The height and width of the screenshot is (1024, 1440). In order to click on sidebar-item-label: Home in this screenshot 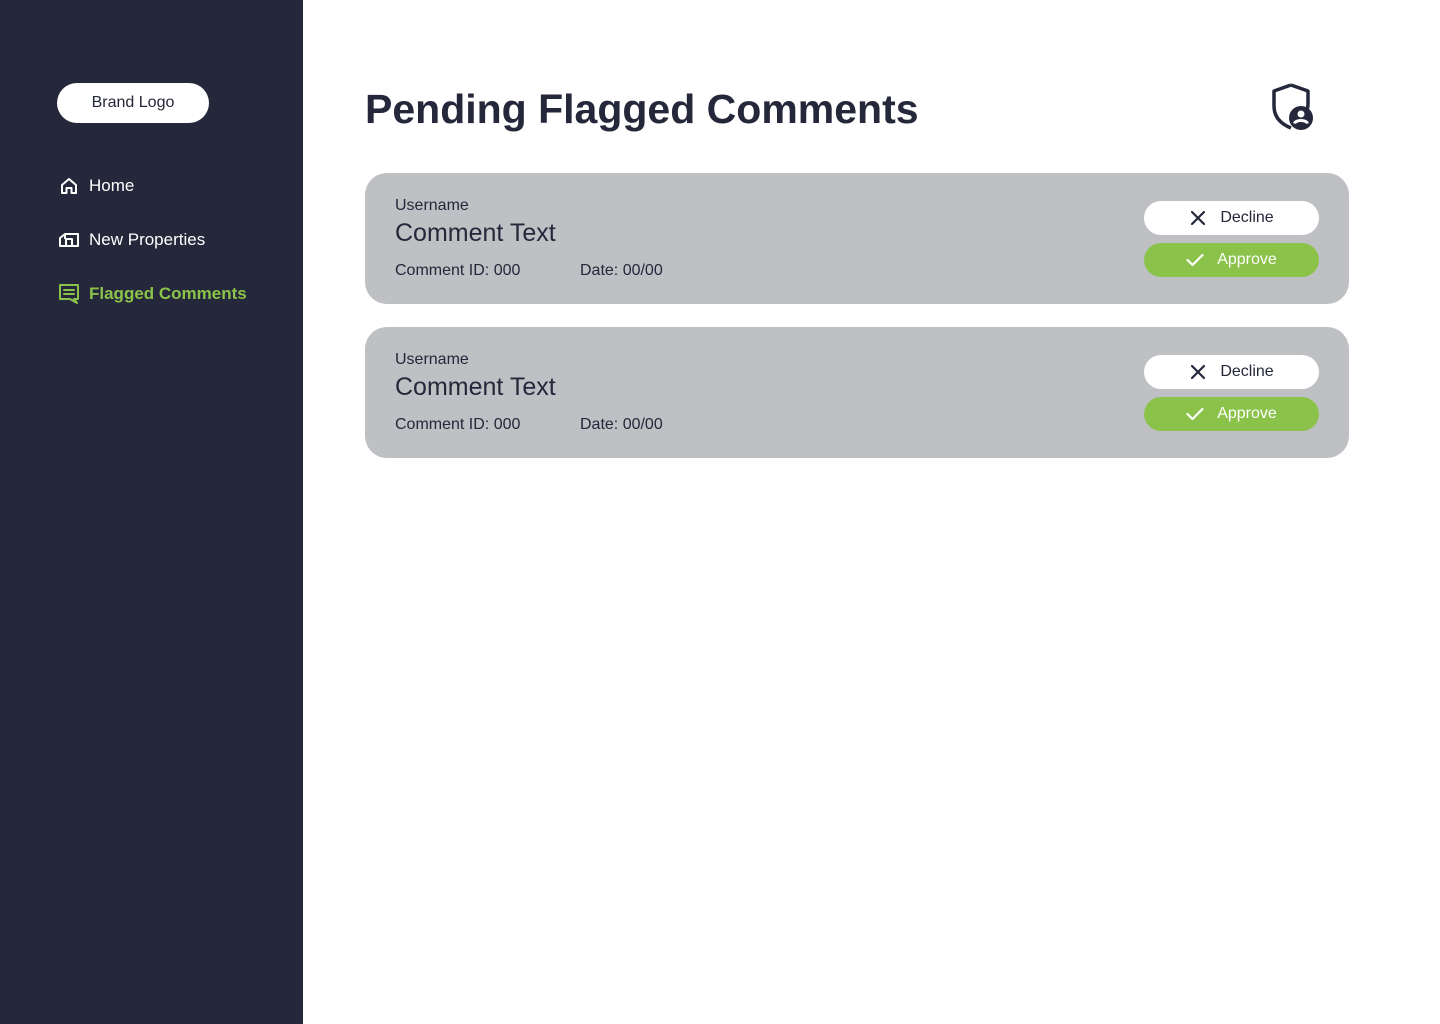, I will do `click(112, 185)`.